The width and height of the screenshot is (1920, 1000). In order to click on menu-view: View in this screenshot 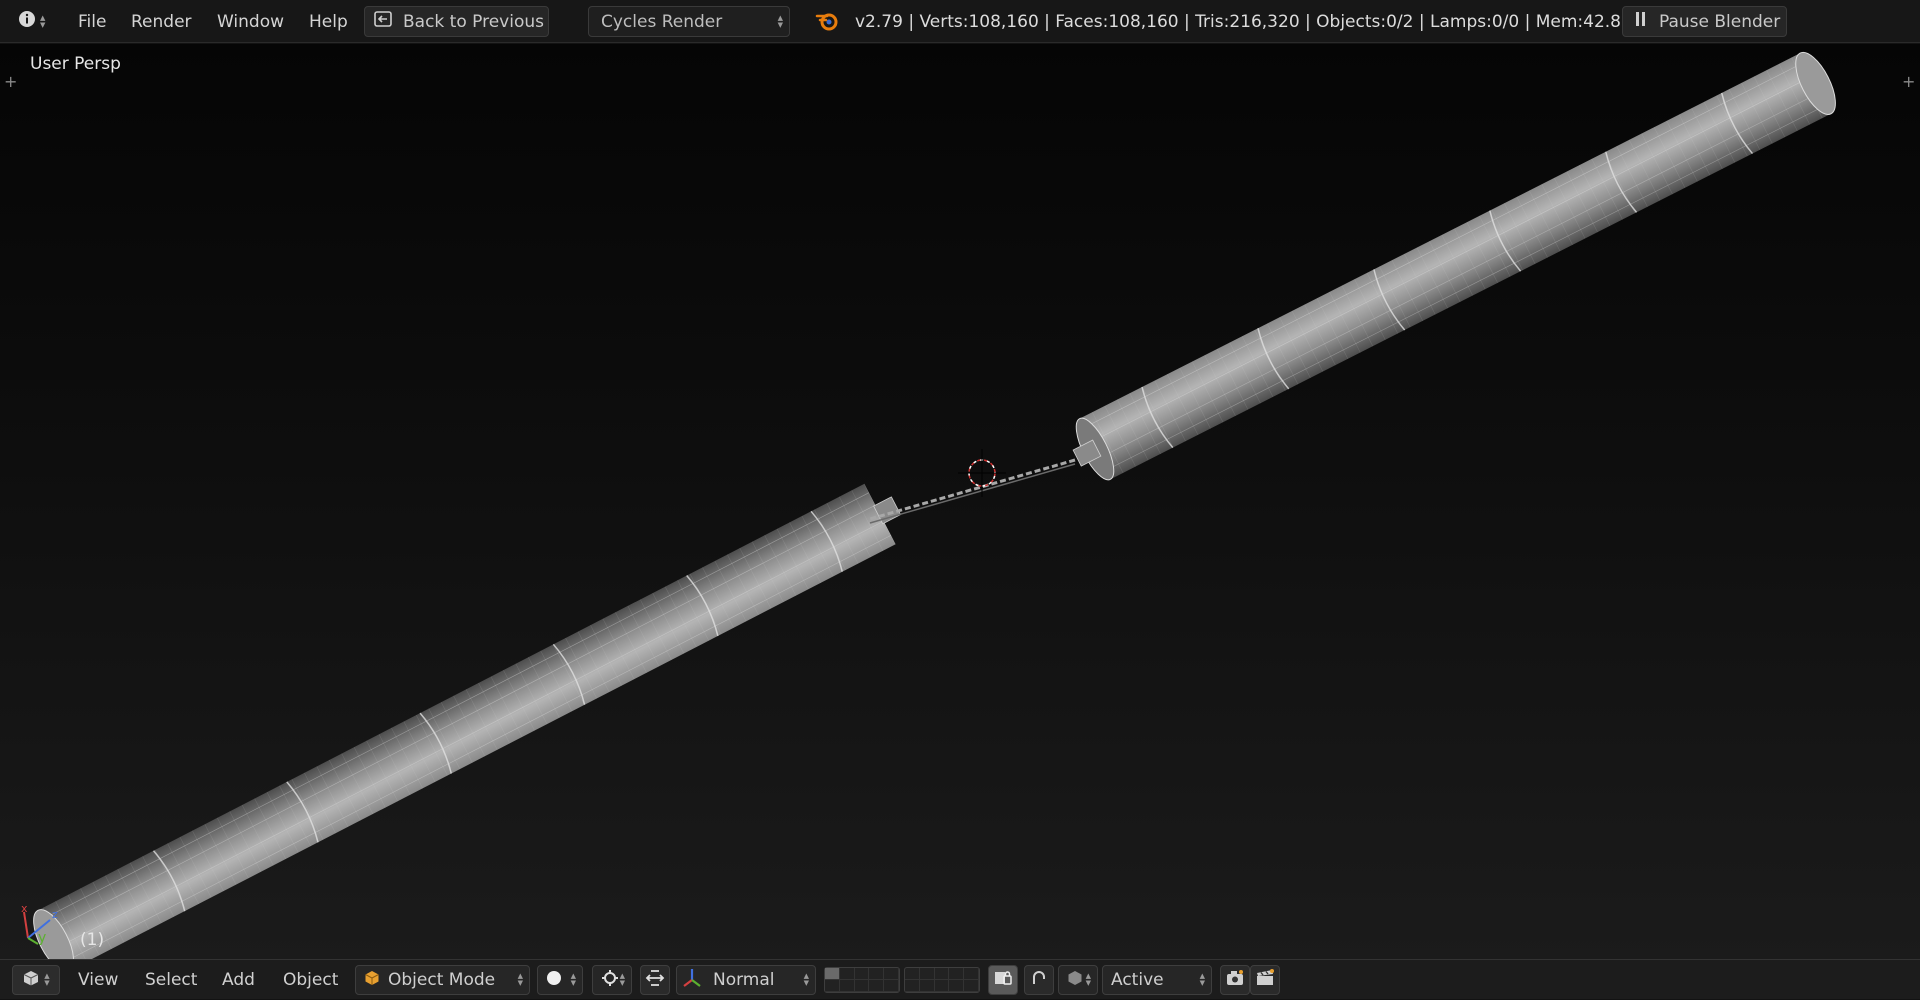, I will do `click(98, 980)`.